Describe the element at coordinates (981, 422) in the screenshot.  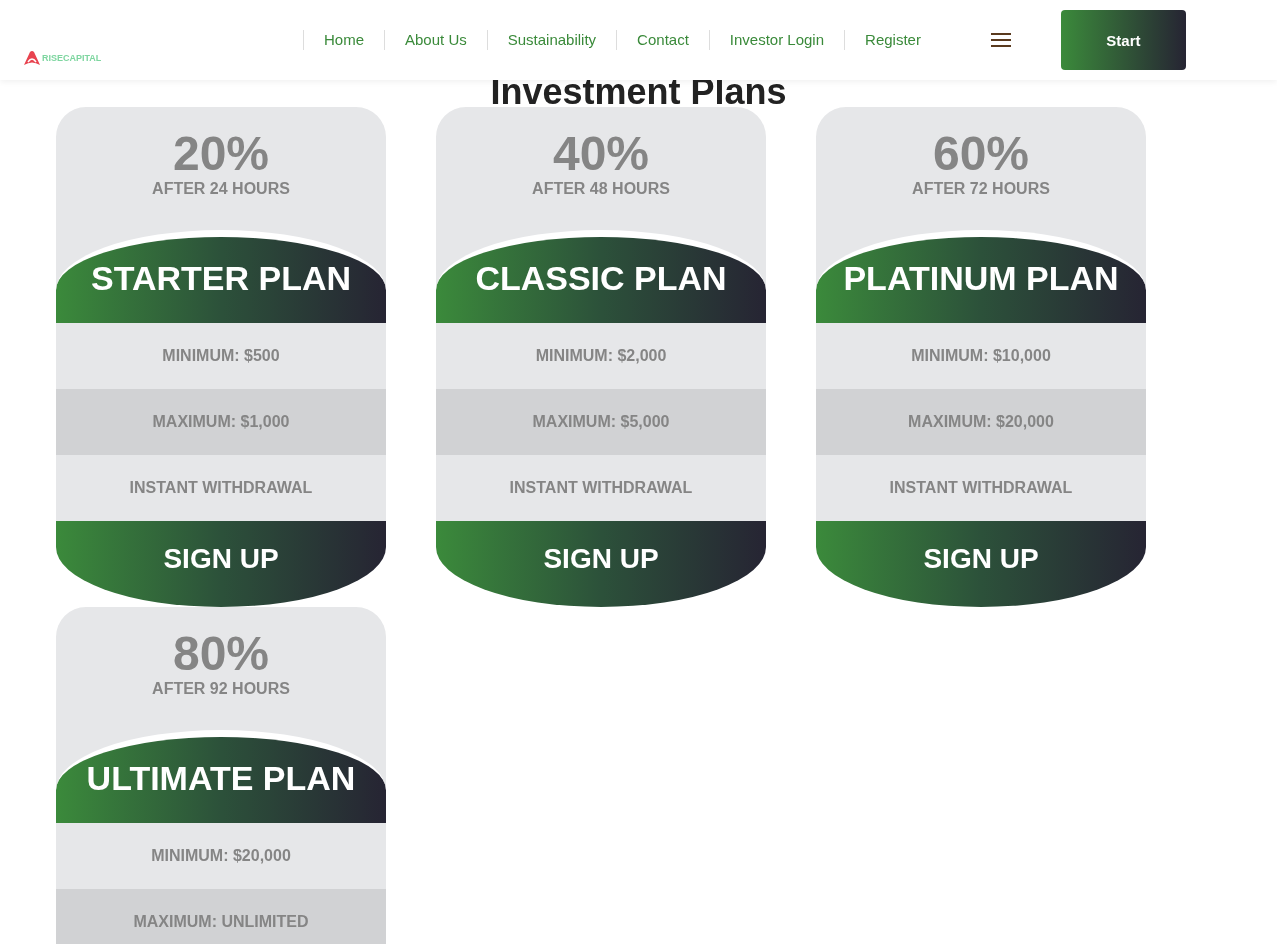
I see `plan-detail: MAXIMUM: $20,000` at that location.